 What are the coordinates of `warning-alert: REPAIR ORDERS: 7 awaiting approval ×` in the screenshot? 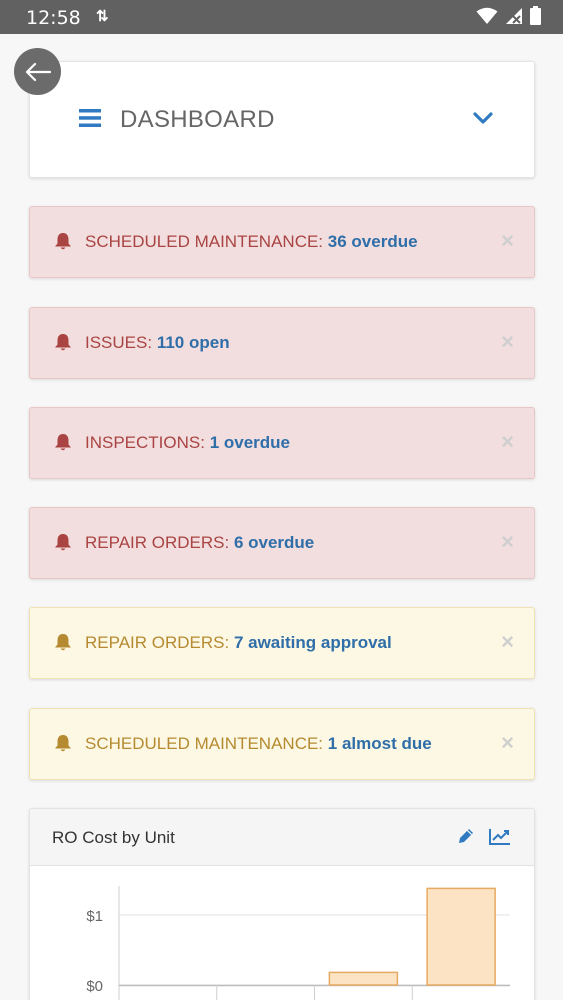 It's located at (282, 643).